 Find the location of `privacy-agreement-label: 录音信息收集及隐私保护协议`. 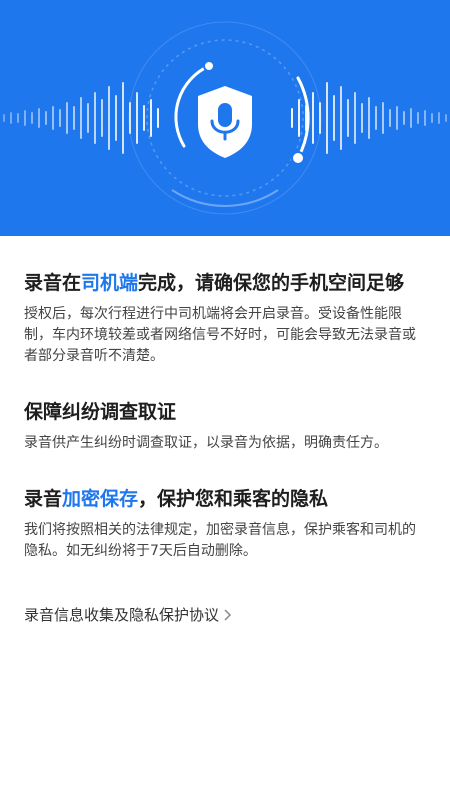

privacy-agreement-label: 录音信息收集及隐私保护协议 is located at coordinates (122, 615).